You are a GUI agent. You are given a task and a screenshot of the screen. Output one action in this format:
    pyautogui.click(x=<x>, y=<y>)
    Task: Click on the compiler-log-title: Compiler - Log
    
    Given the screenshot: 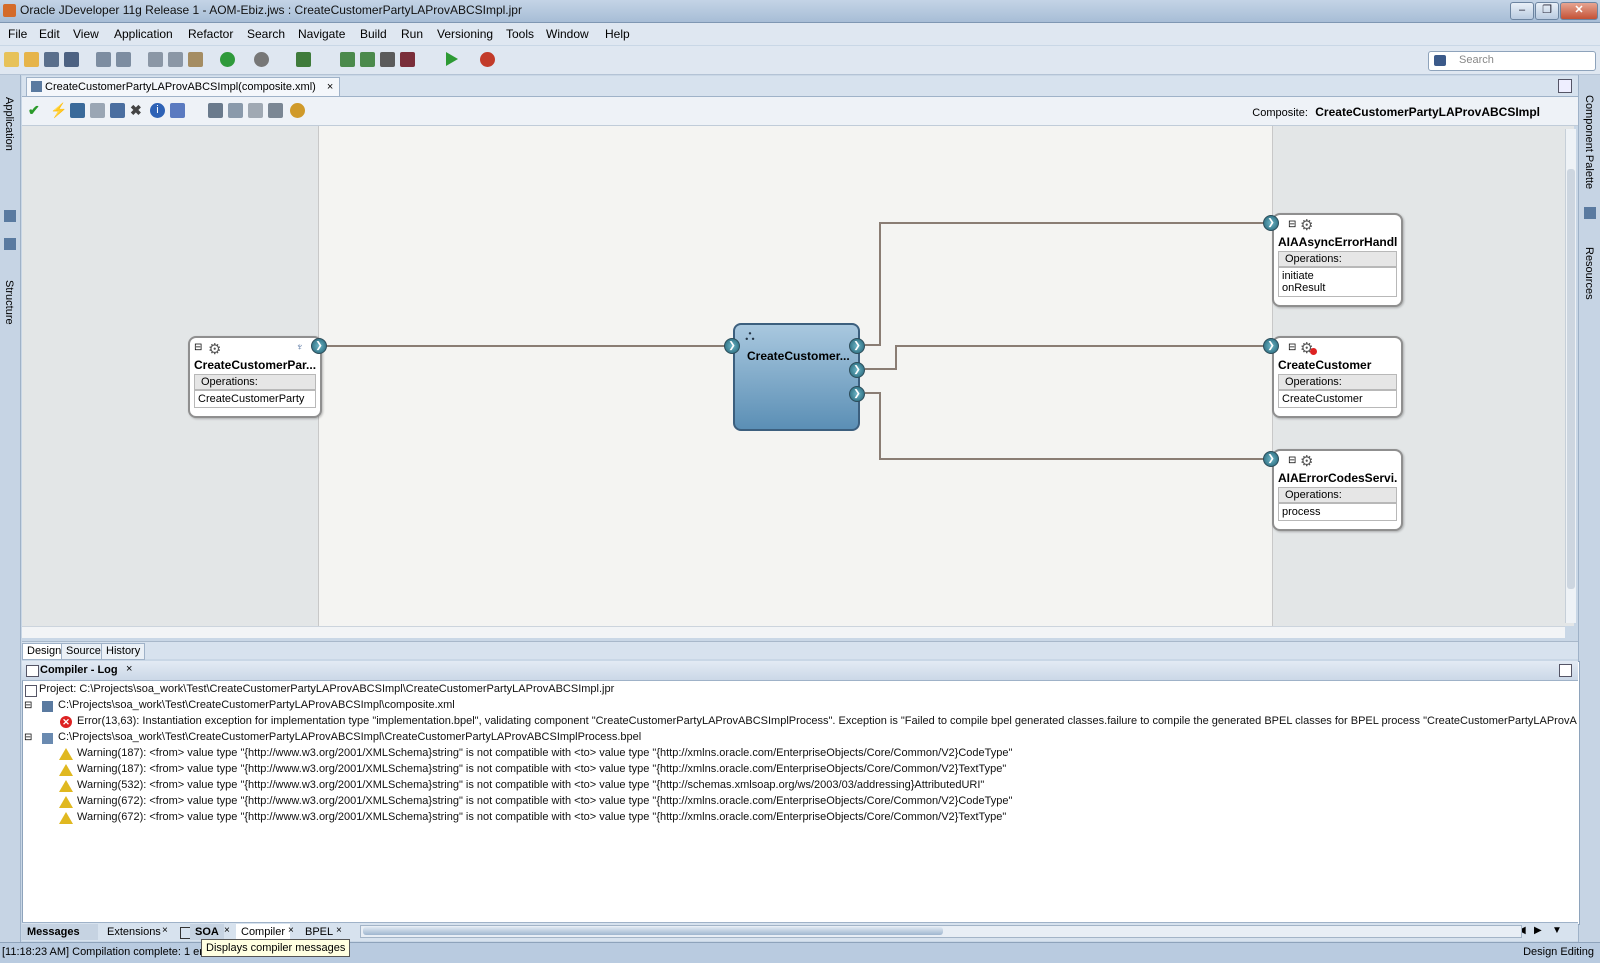 What is the action you would take?
    pyautogui.click(x=79, y=670)
    